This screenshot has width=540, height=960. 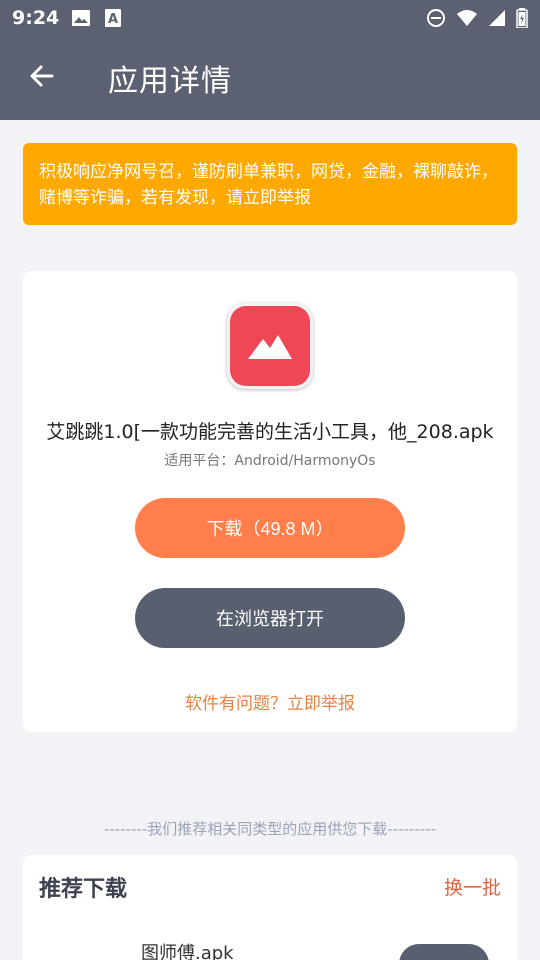 What do you see at coordinates (81, 18) in the screenshot?
I see `image-icon` at bounding box center [81, 18].